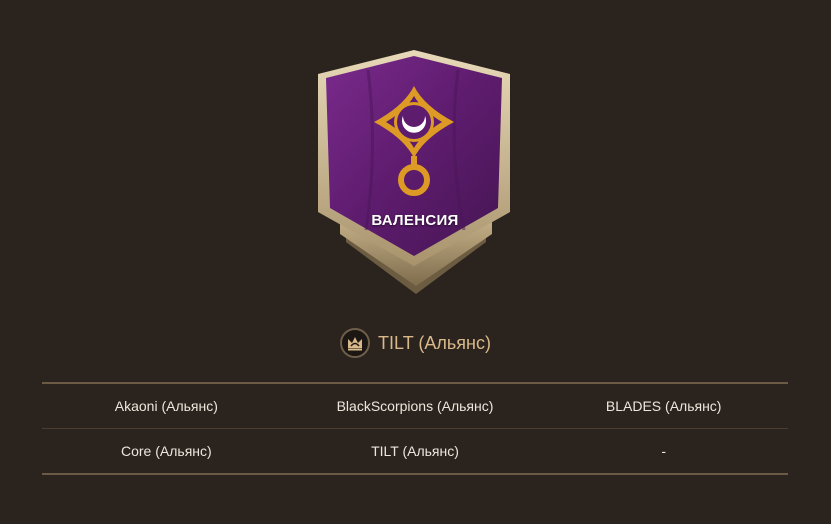 This screenshot has height=524, width=831. What do you see at coordinates (355, 343) in the screenshot?
I see `crown-badge-icon` at bounding box center [355, 343].